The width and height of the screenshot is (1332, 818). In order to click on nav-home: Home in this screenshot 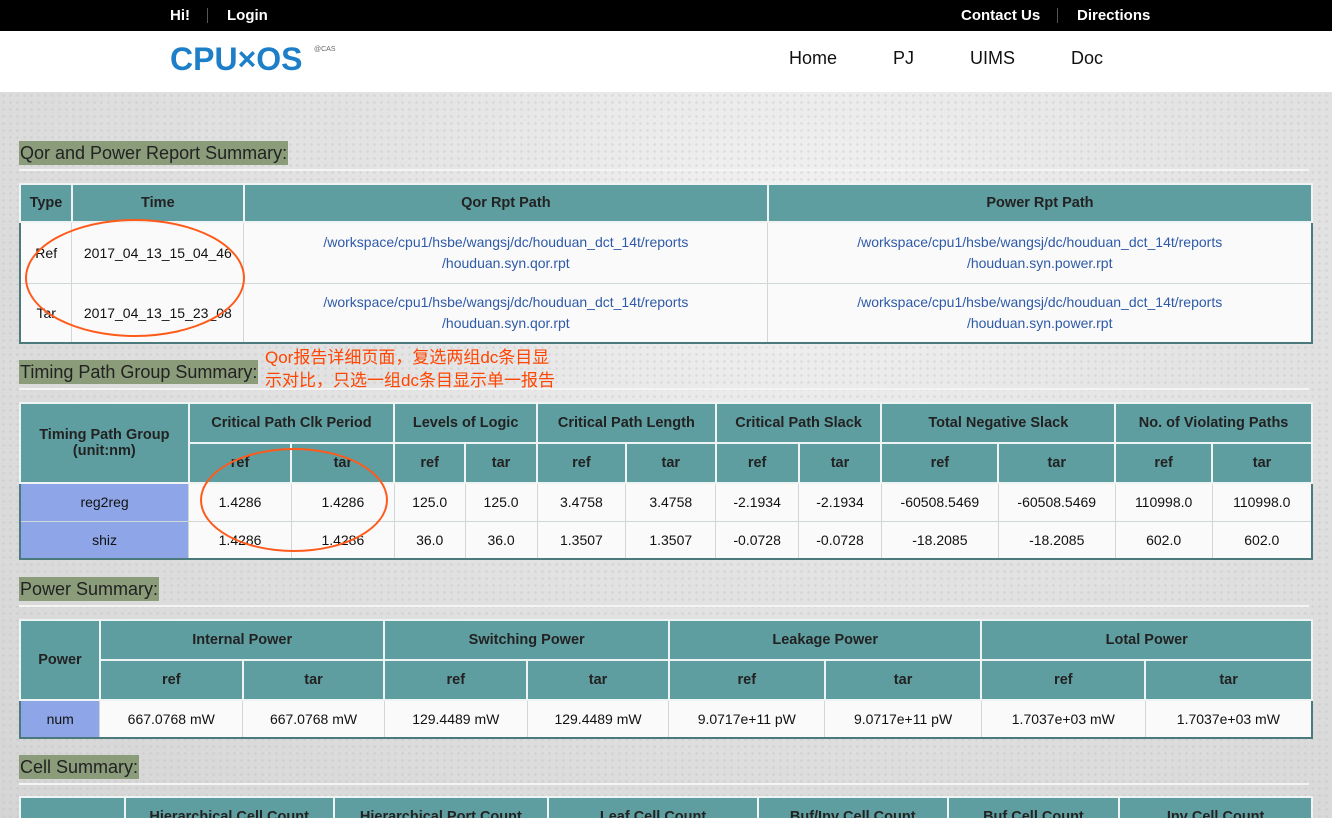, I will do `click(813, 58)`.